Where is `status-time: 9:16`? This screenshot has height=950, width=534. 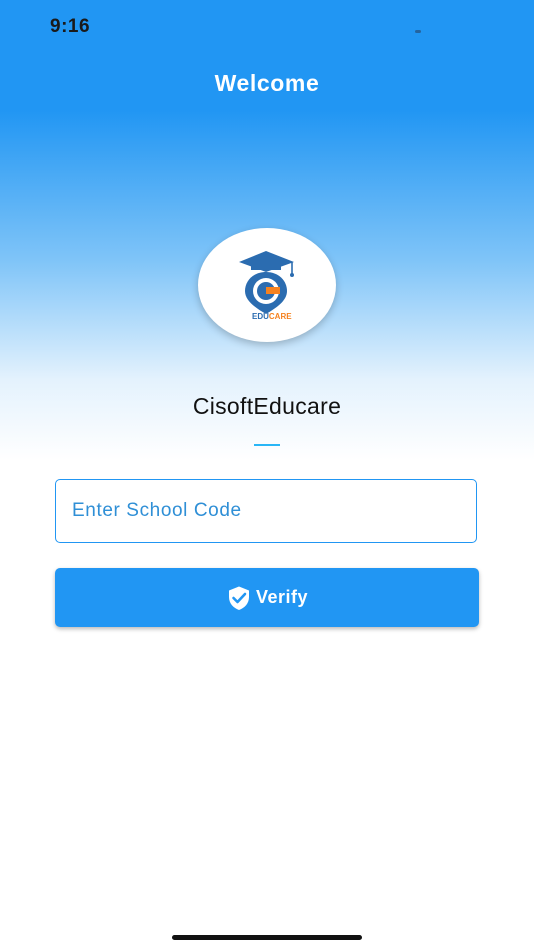
status-time: 9:16 is located at coordinates (70, 26).